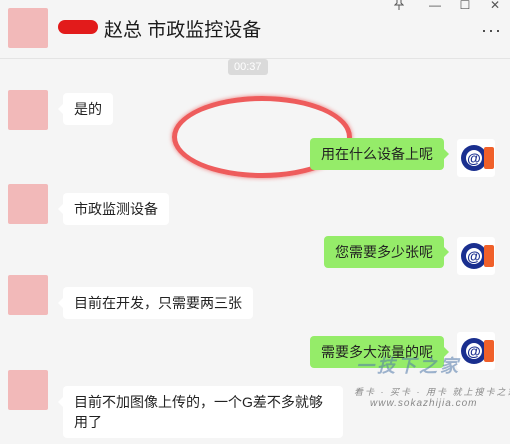 The image size is (510, 444). Describe the element at coordinates (379, 154) in the screenshot. I see `message-bubble: 用在什么设备上呢` at that location.